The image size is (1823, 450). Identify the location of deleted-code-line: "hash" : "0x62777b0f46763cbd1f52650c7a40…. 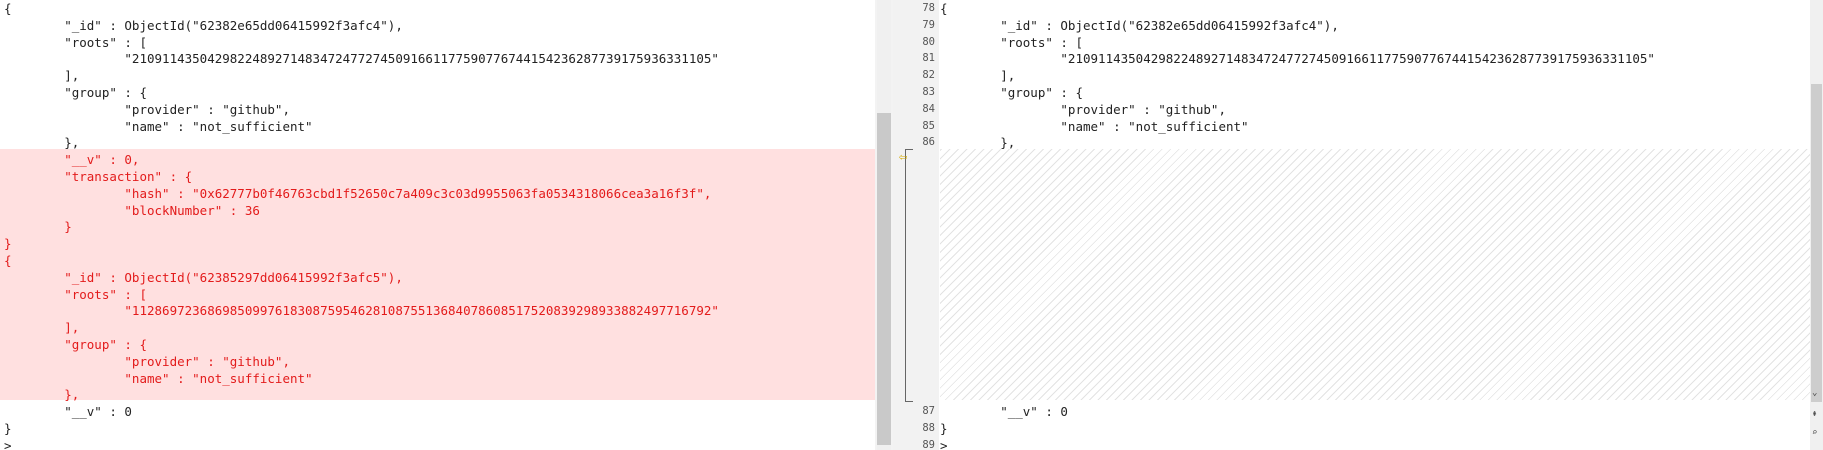
(358, 193).